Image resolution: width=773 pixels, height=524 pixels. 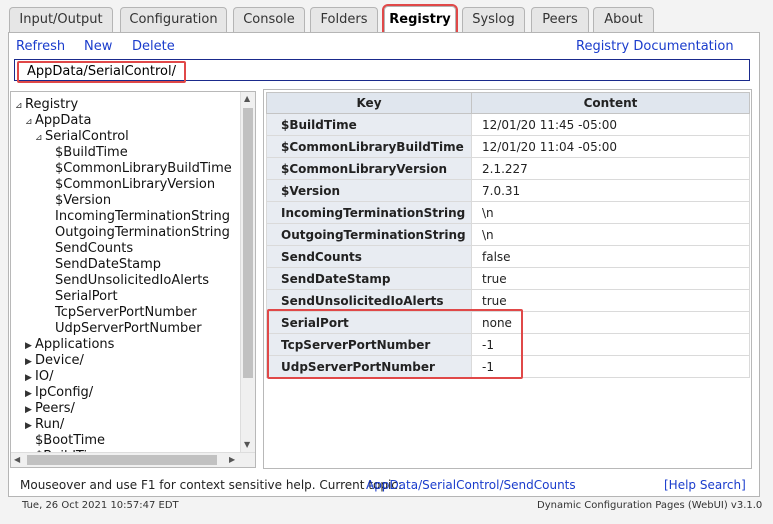 I want to click on table-row: IncomingTerminationString \n, so click(x=508, y=212).